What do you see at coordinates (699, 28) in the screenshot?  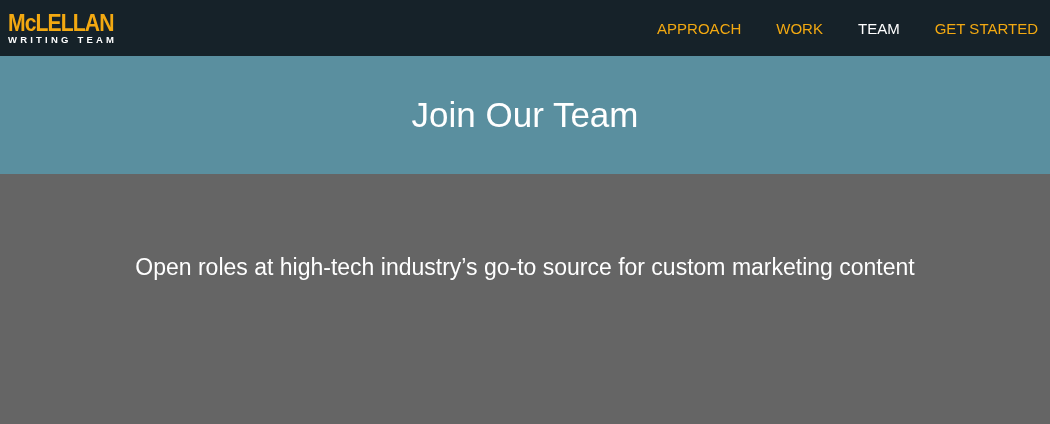 I see `nav-link: APPROACH` at bounding box center [699, 28].